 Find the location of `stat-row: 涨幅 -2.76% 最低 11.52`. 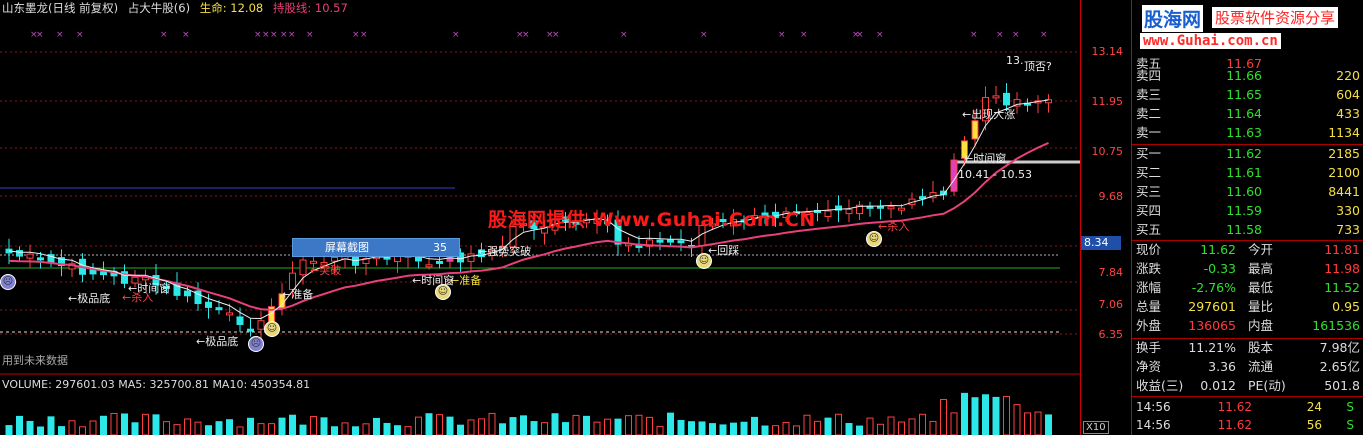

stat-row: 涨幅 -2.76% 最低 11.52 is located at coordinates (1247, 288).